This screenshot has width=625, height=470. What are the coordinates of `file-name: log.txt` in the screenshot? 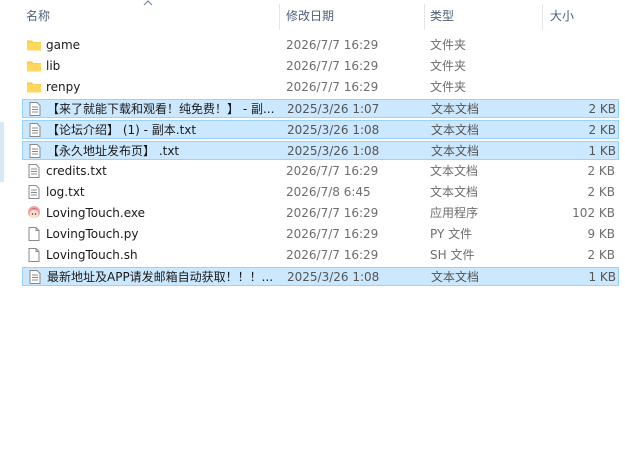 It's located at (65, 192).